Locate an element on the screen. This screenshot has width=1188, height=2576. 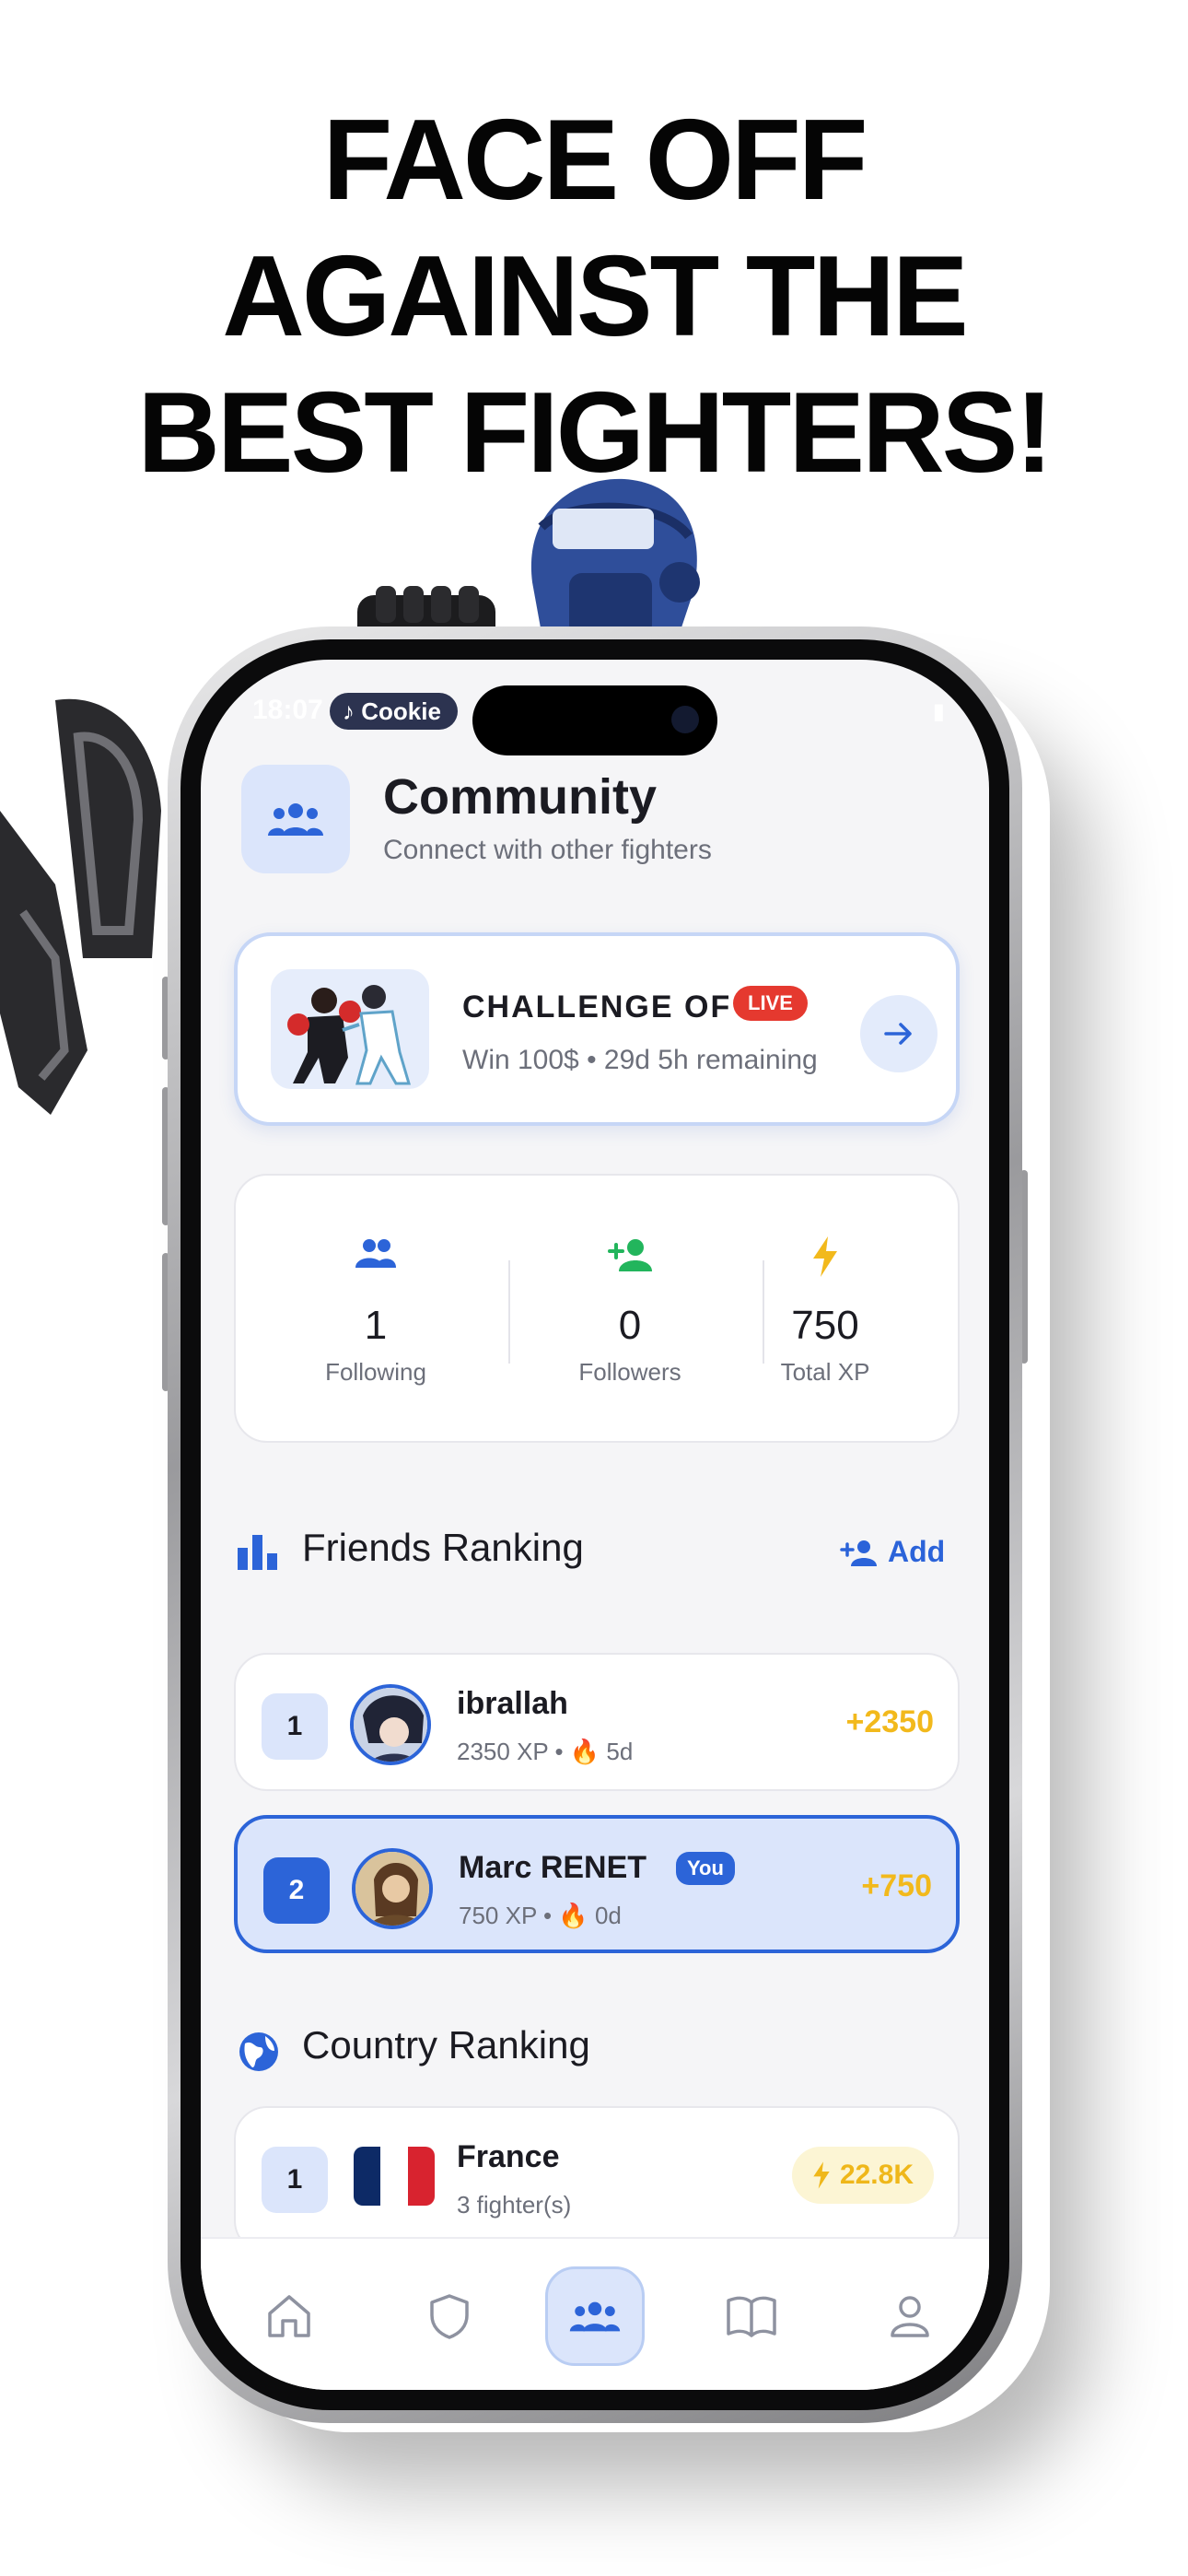
country-xp-badge: 22.8K is located at coordinates (862, 2175).